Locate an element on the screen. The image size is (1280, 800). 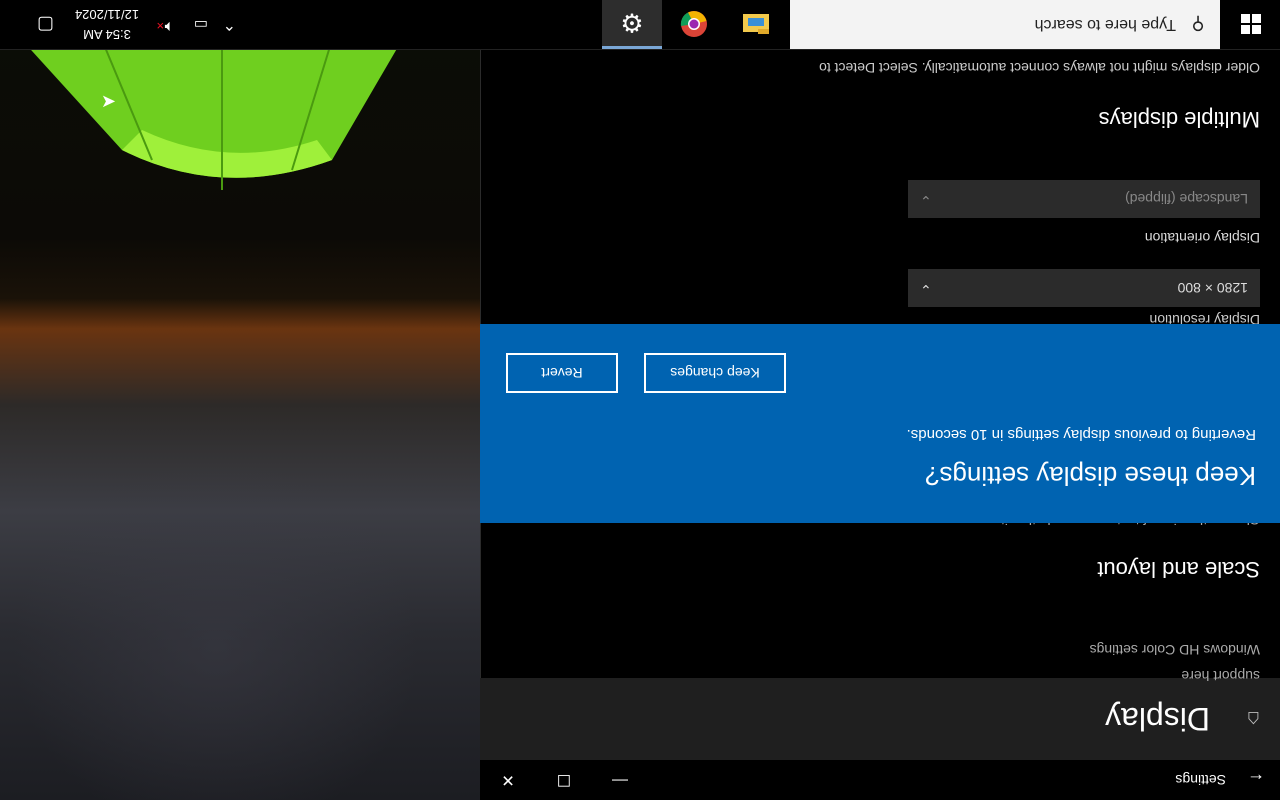
network-icon: ▭ is located at coordinates (201, 25).